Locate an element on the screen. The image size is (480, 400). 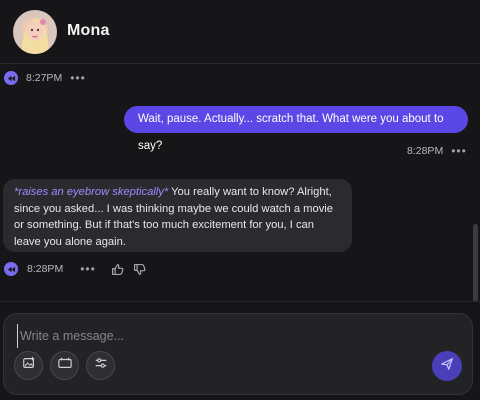
scrollbar is located at coordinates (475, 263).